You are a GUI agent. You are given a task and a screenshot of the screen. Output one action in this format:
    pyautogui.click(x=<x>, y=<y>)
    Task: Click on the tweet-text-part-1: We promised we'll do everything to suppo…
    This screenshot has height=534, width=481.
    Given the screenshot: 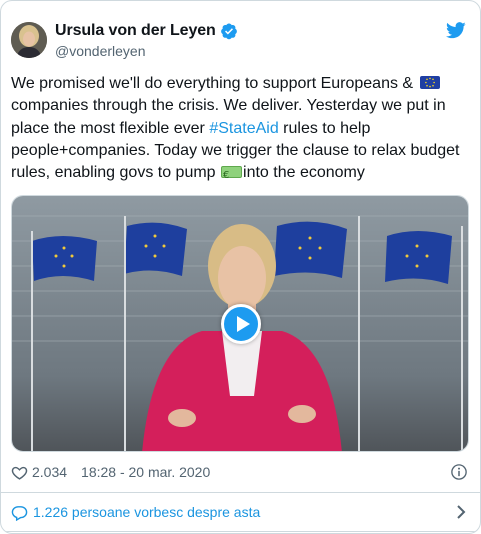 What is the action you would take?
    pyautogui.click(x=212, y=83)
    